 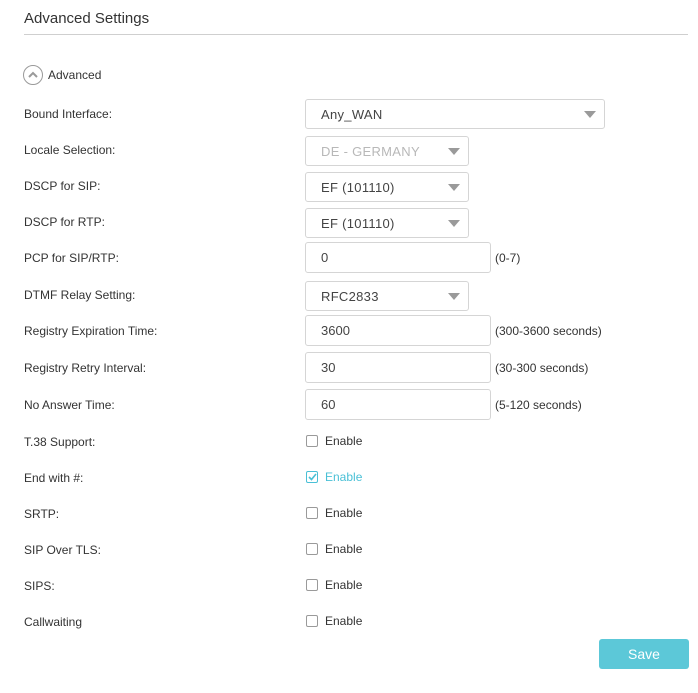 I want to click on registry-expiration-input: 3600, so click(x=398, y=330).